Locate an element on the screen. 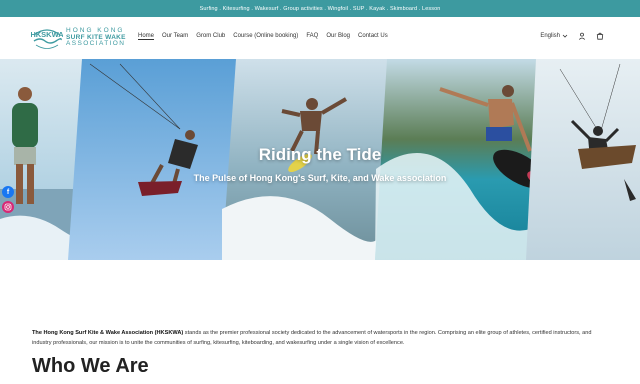 The width and height of the screenshot is (640, 384). language-selector: English is located at coordinates (554, 36).